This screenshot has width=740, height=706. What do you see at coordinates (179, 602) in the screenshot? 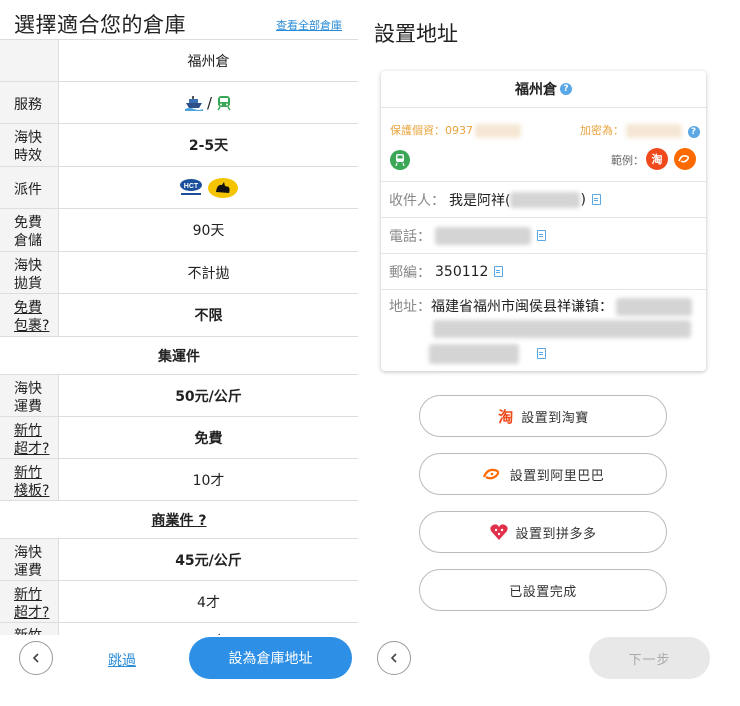
I see `table-row: 新竹 超才? 4才` at bounding box center [179, 602].